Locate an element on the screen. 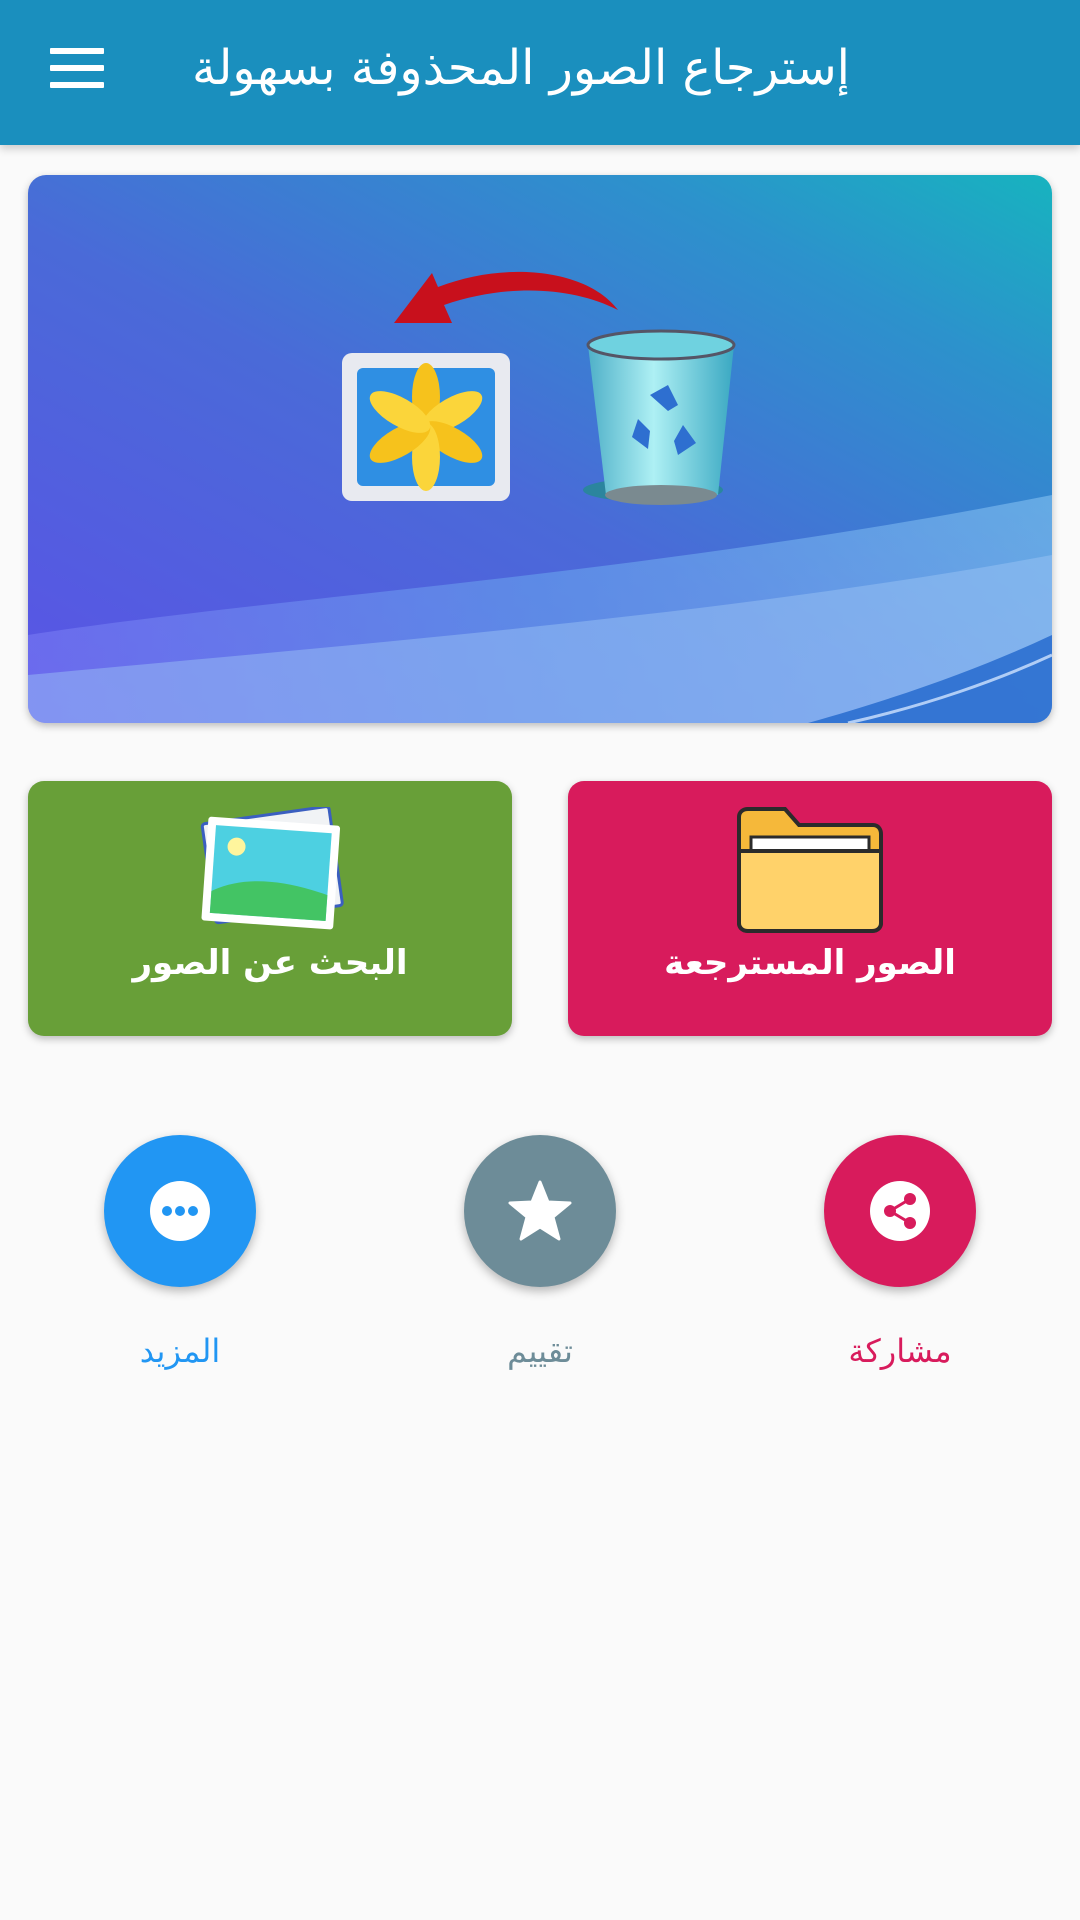  rate-label: تقييم is located at coordinates (540, 1351).